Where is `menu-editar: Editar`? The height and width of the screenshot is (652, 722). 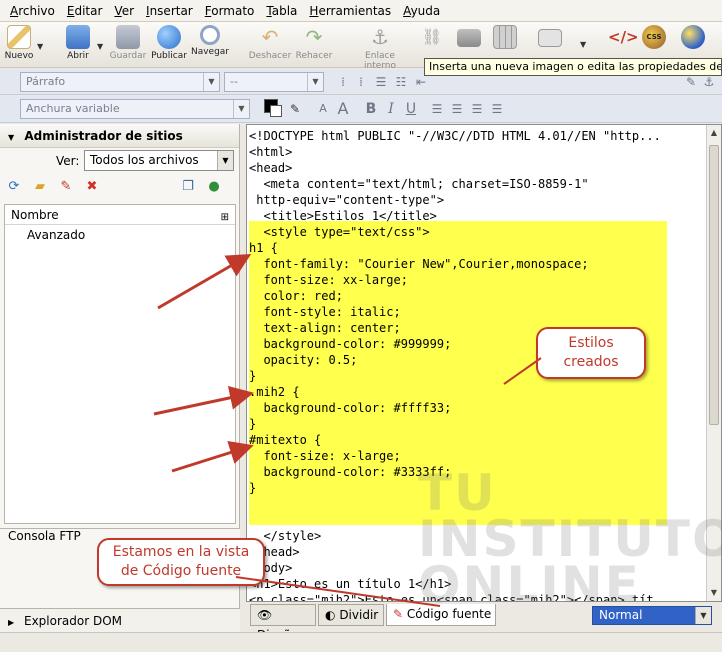
menu-editar: Editar is located at coordinates (85, 11).